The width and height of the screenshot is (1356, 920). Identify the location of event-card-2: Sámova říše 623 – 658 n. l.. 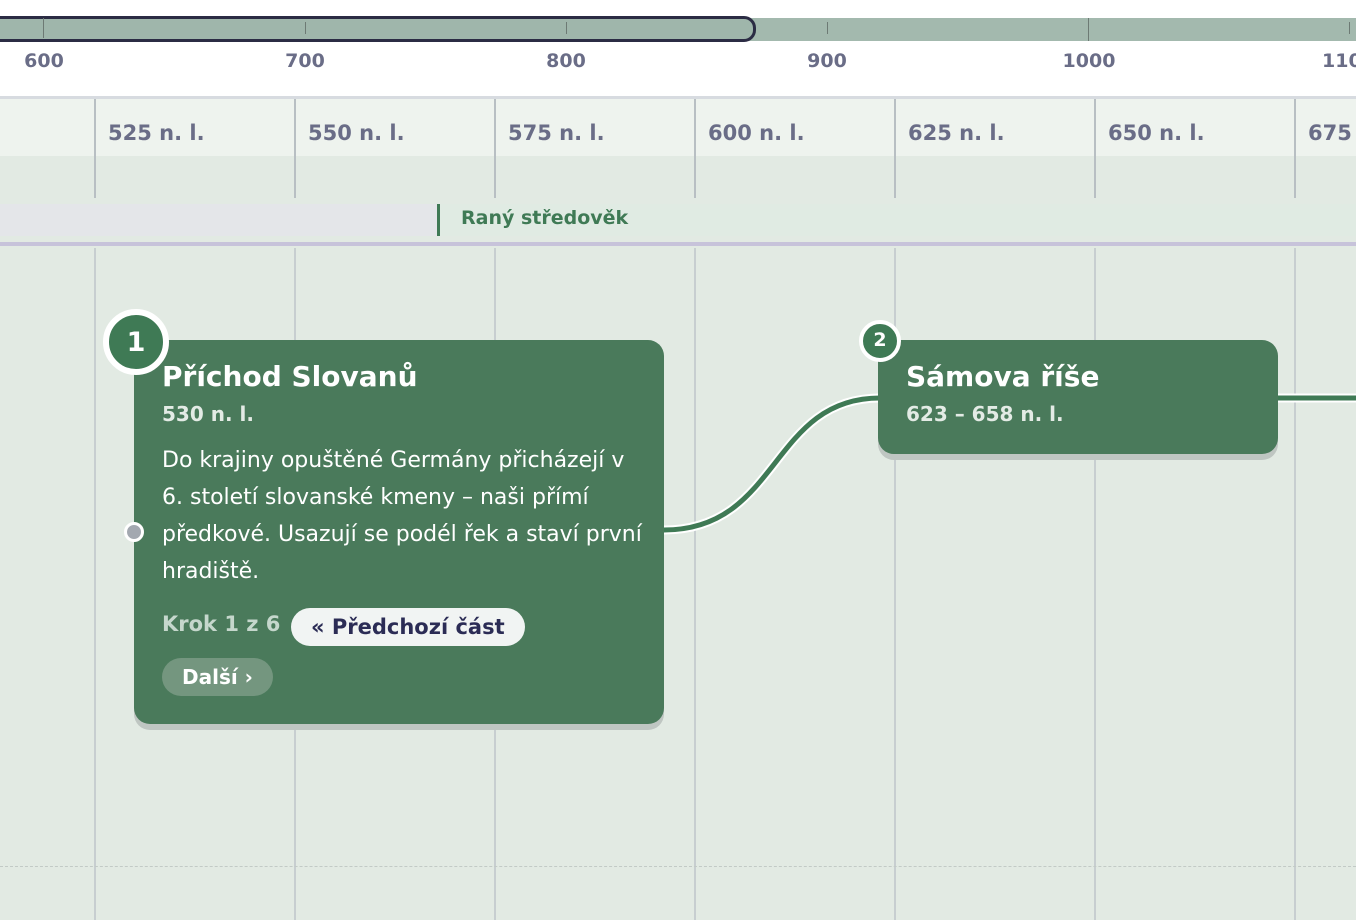
(1078, 397).